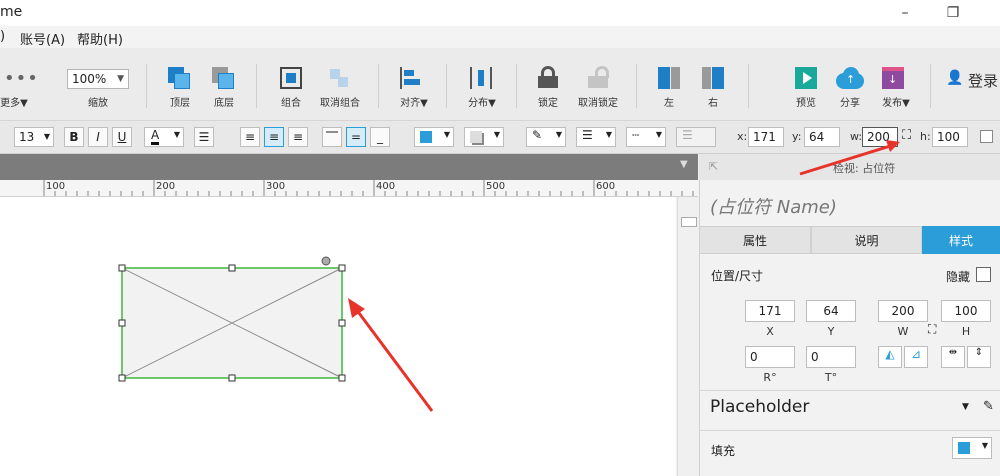 Image resolution: width=1000 pixels, height=476 pixels. Describe the element at coordinates (723, 451) in the screenshot. I see `fill-label: 填充` at that location.